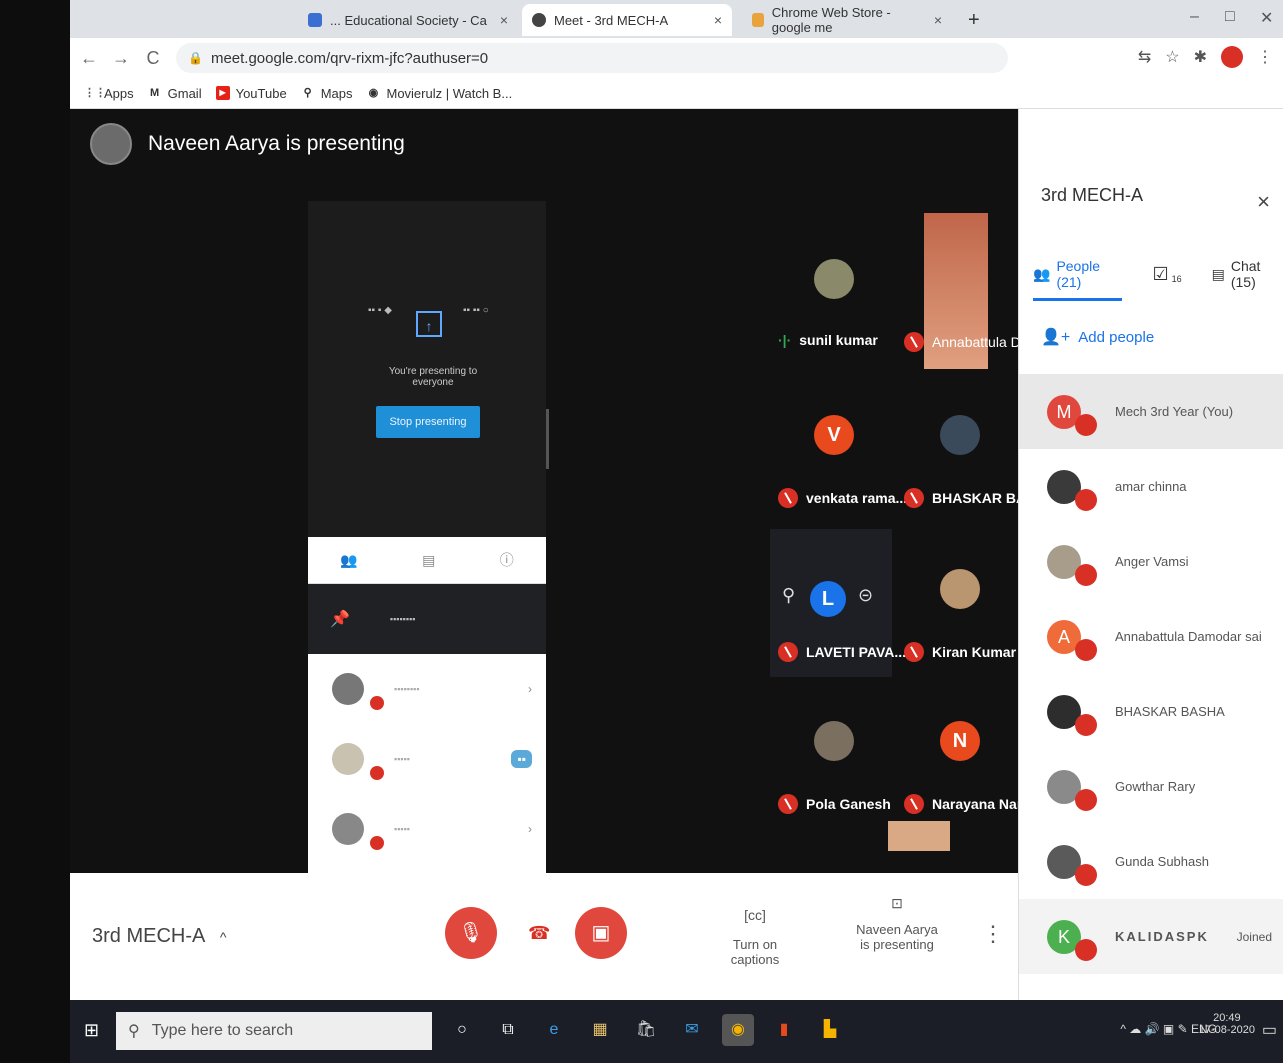 Image resolution: width=1283 pixels, height=1063 pixels. Describe the element at coordinates (429, 324) in the screenshot. I see `present-screen-icon: ↑` at that location.